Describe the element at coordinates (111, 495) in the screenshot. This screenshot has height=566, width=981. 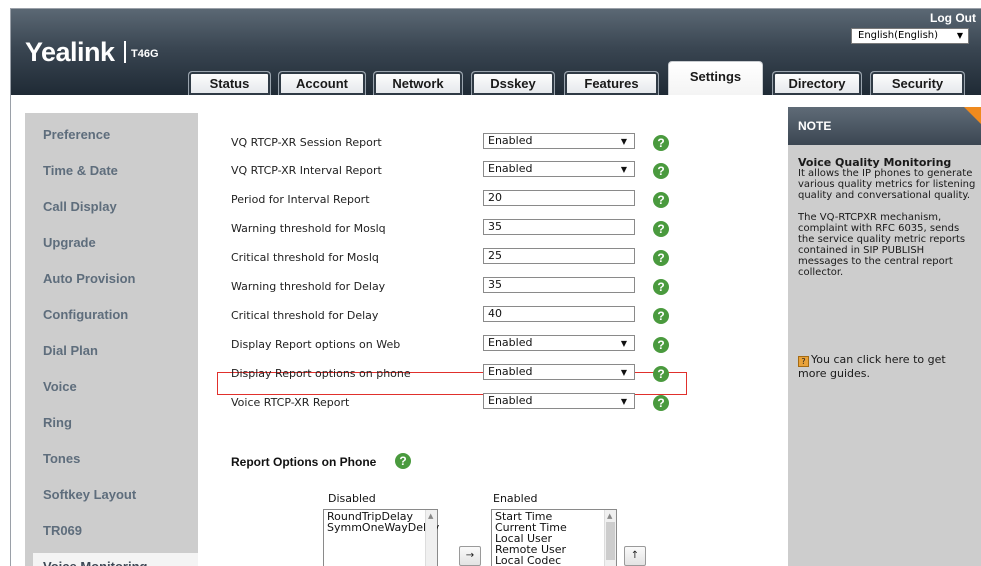
I see `sidebar-item-softkey-layout: Softkey Layout` at that location.